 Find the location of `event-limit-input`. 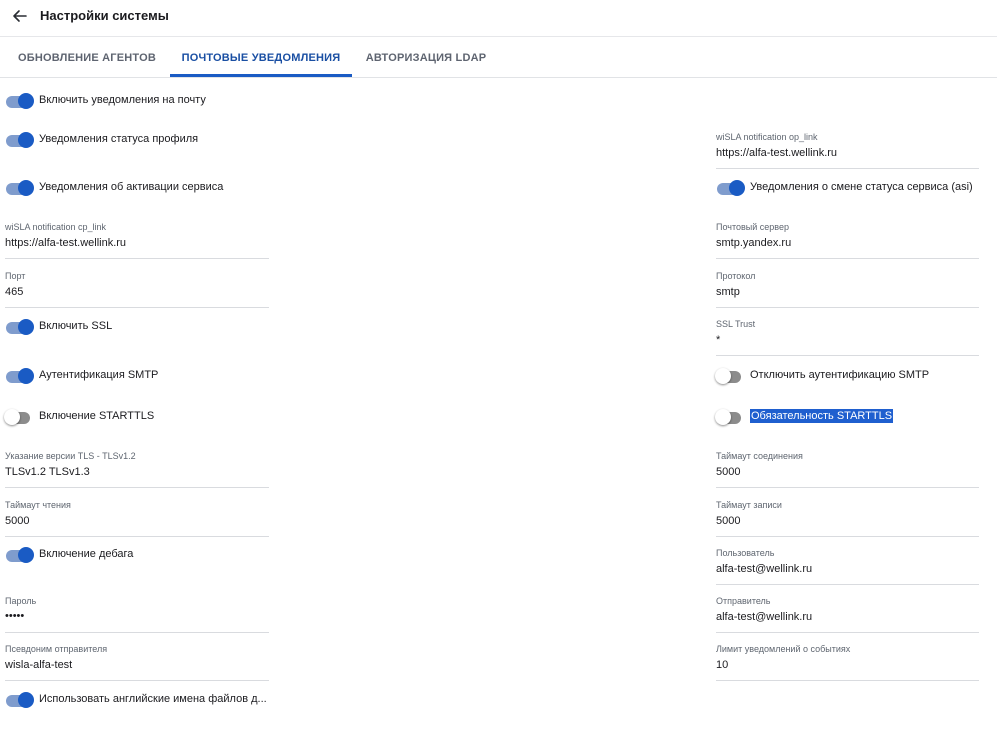

event-limit-input is located at coordinates (847, 665).